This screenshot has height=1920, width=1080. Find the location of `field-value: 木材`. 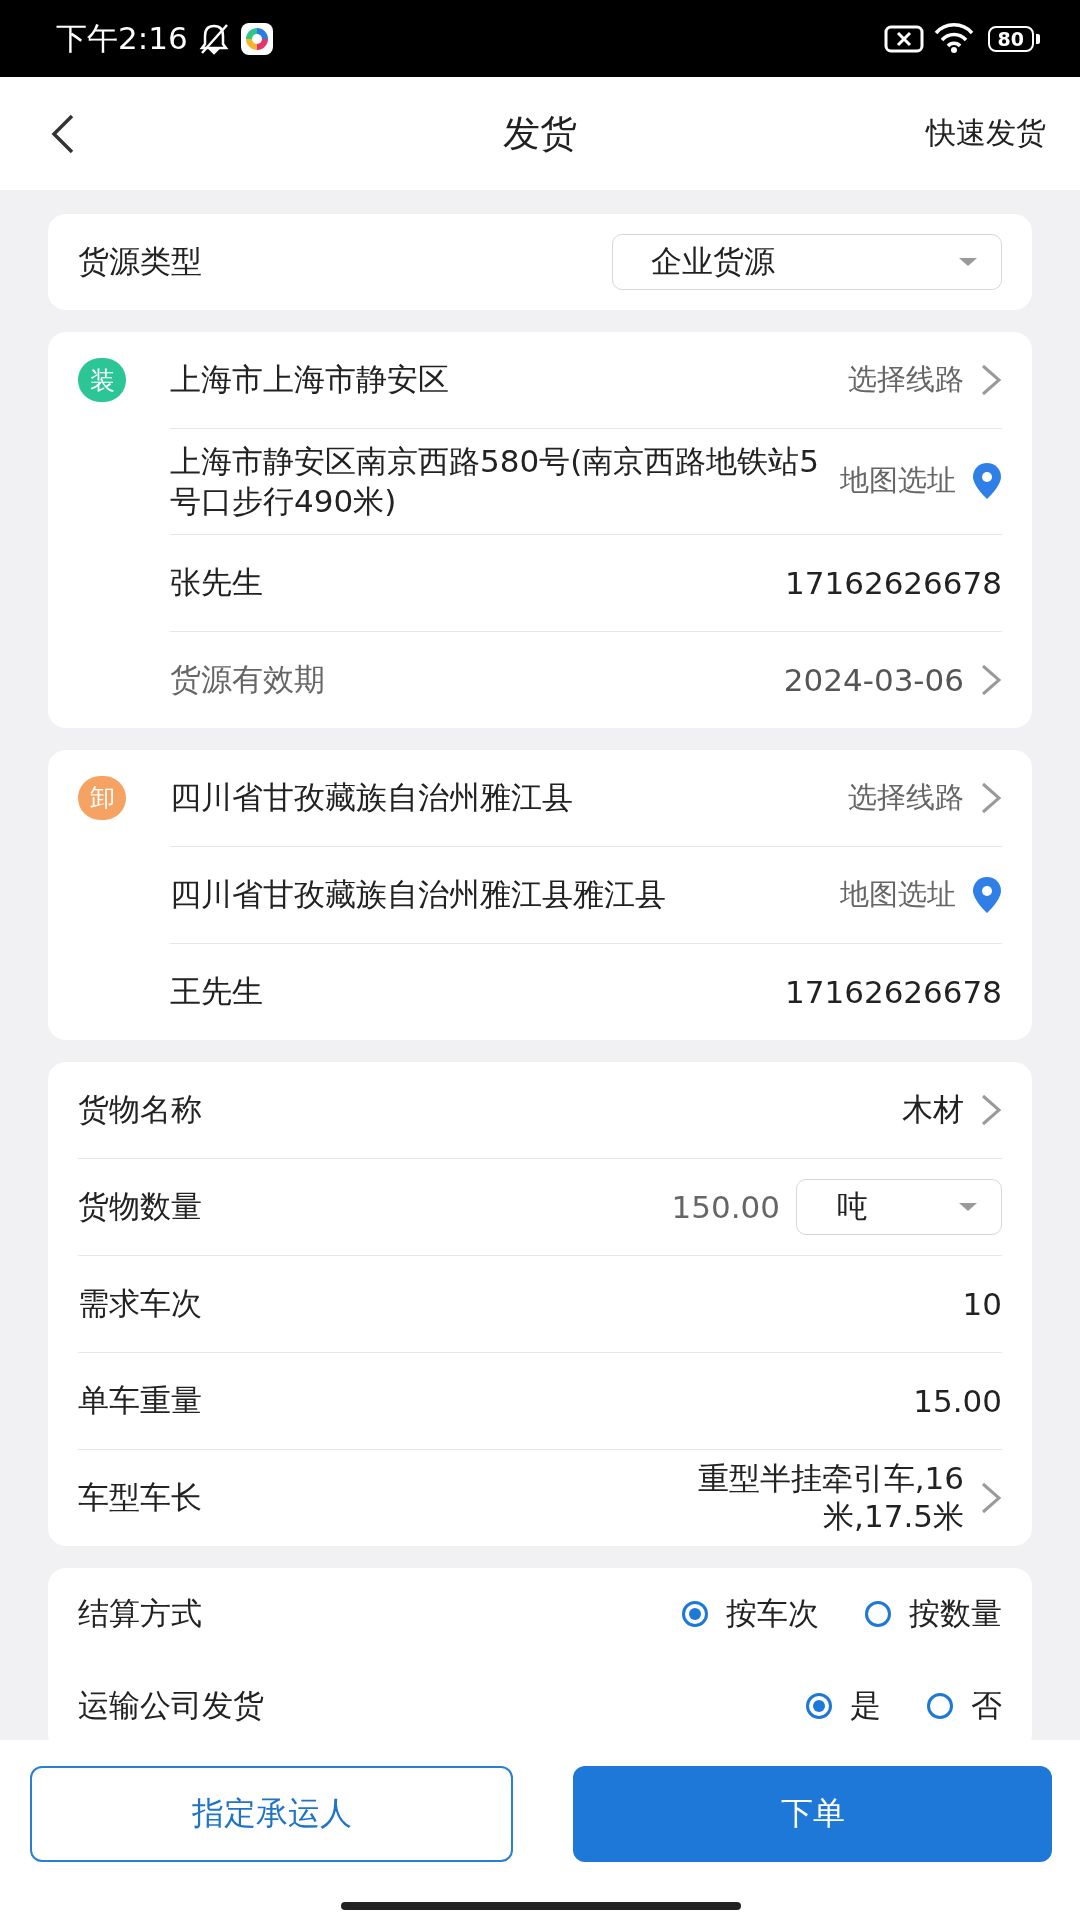

field-value: 木材 is located at coordinates (933, 1110).